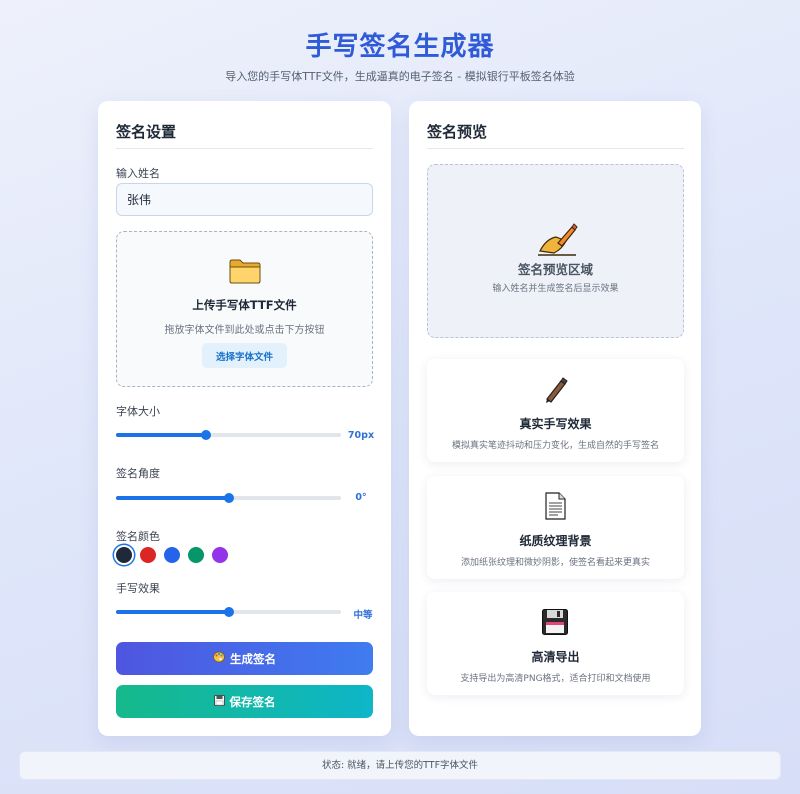 This screenshot has height=794, width=800. I want to click on font-size-slider, so click(228, 435).